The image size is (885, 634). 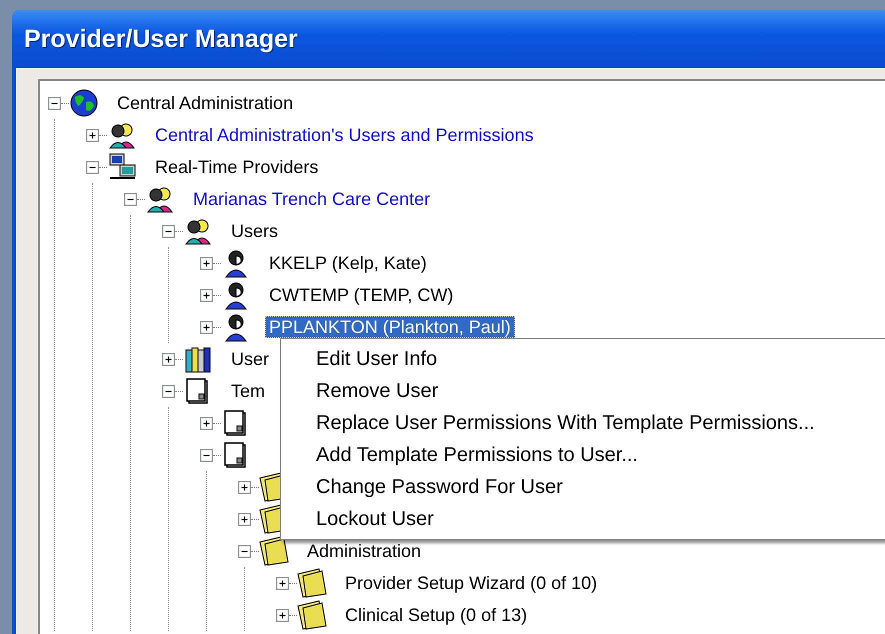 What do you see at coordinates (311, 199) in the screenshot?
I see `tree-item: Marianas Trench Care Center` at bounding box center [311, 199].